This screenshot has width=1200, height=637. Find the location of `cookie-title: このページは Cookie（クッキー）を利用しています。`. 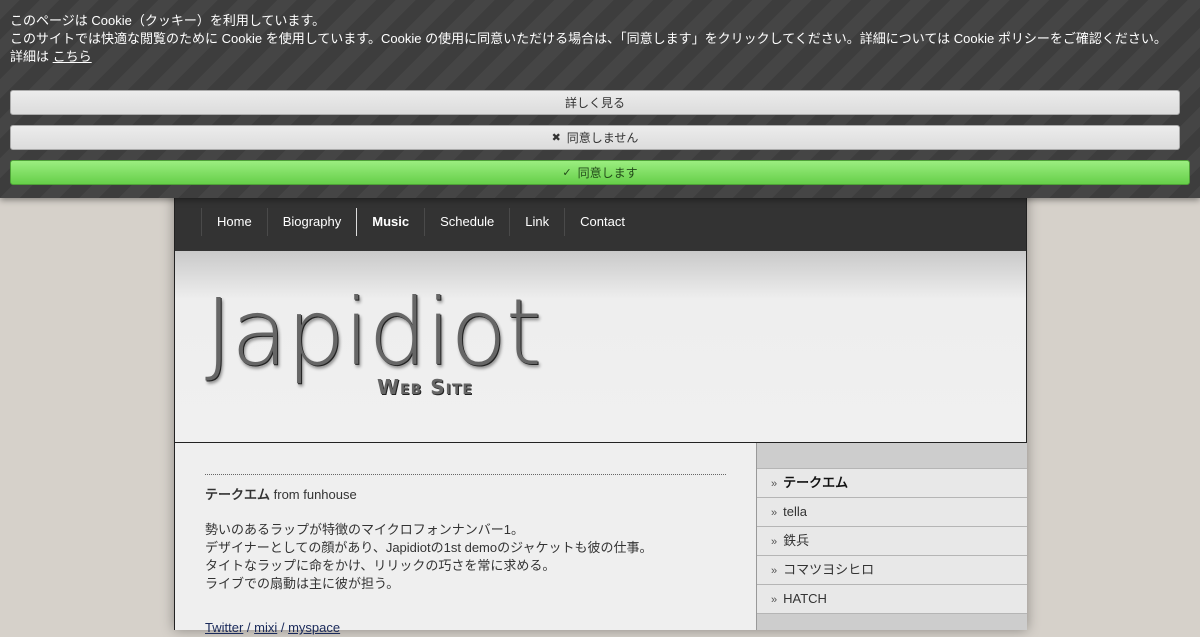

cookie-title: このページは Cookie（クッキー）を利用しています。 is located at coordinates (168, 20).